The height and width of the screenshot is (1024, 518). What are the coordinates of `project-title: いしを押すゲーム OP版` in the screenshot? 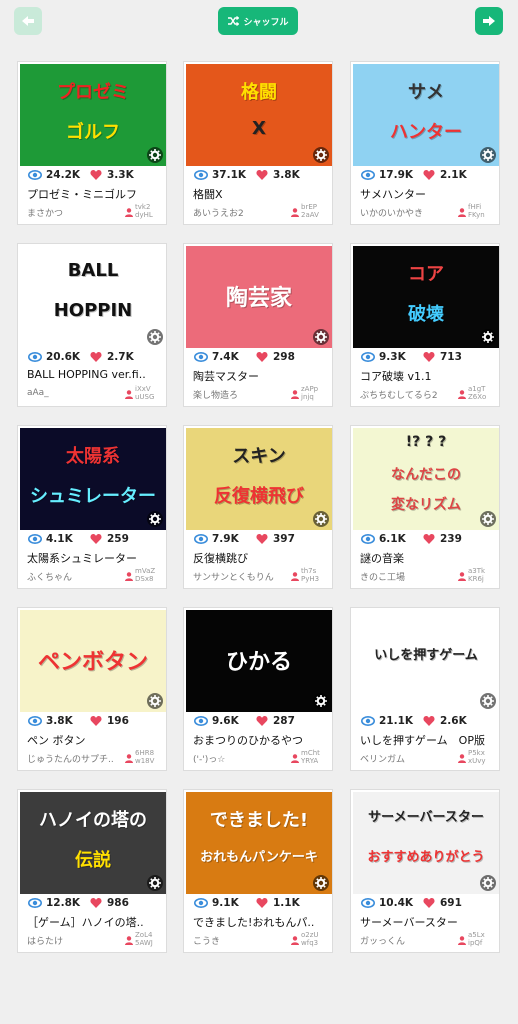 It's located at (428, 740).